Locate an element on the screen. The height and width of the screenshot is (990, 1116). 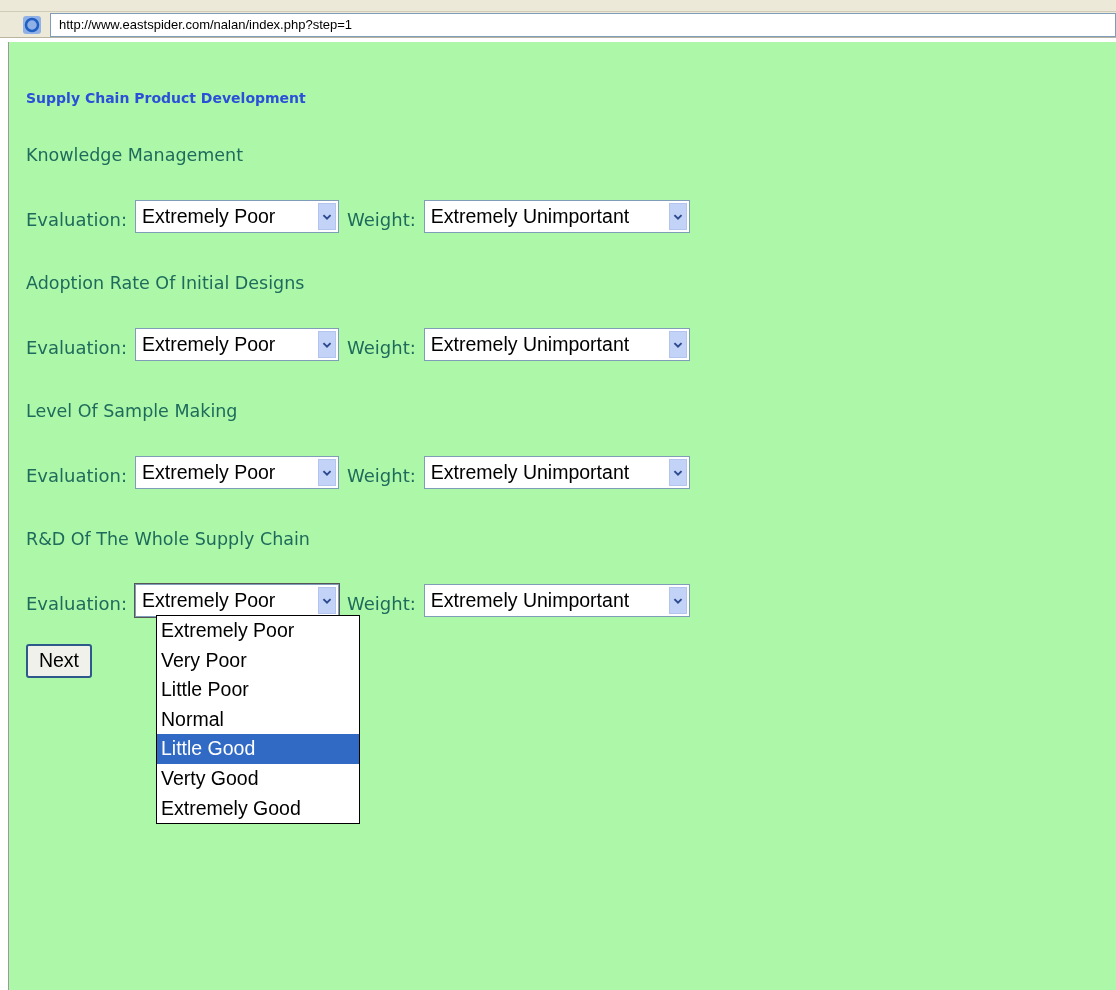
browser-page-icon is located at coordinates (32, 24).